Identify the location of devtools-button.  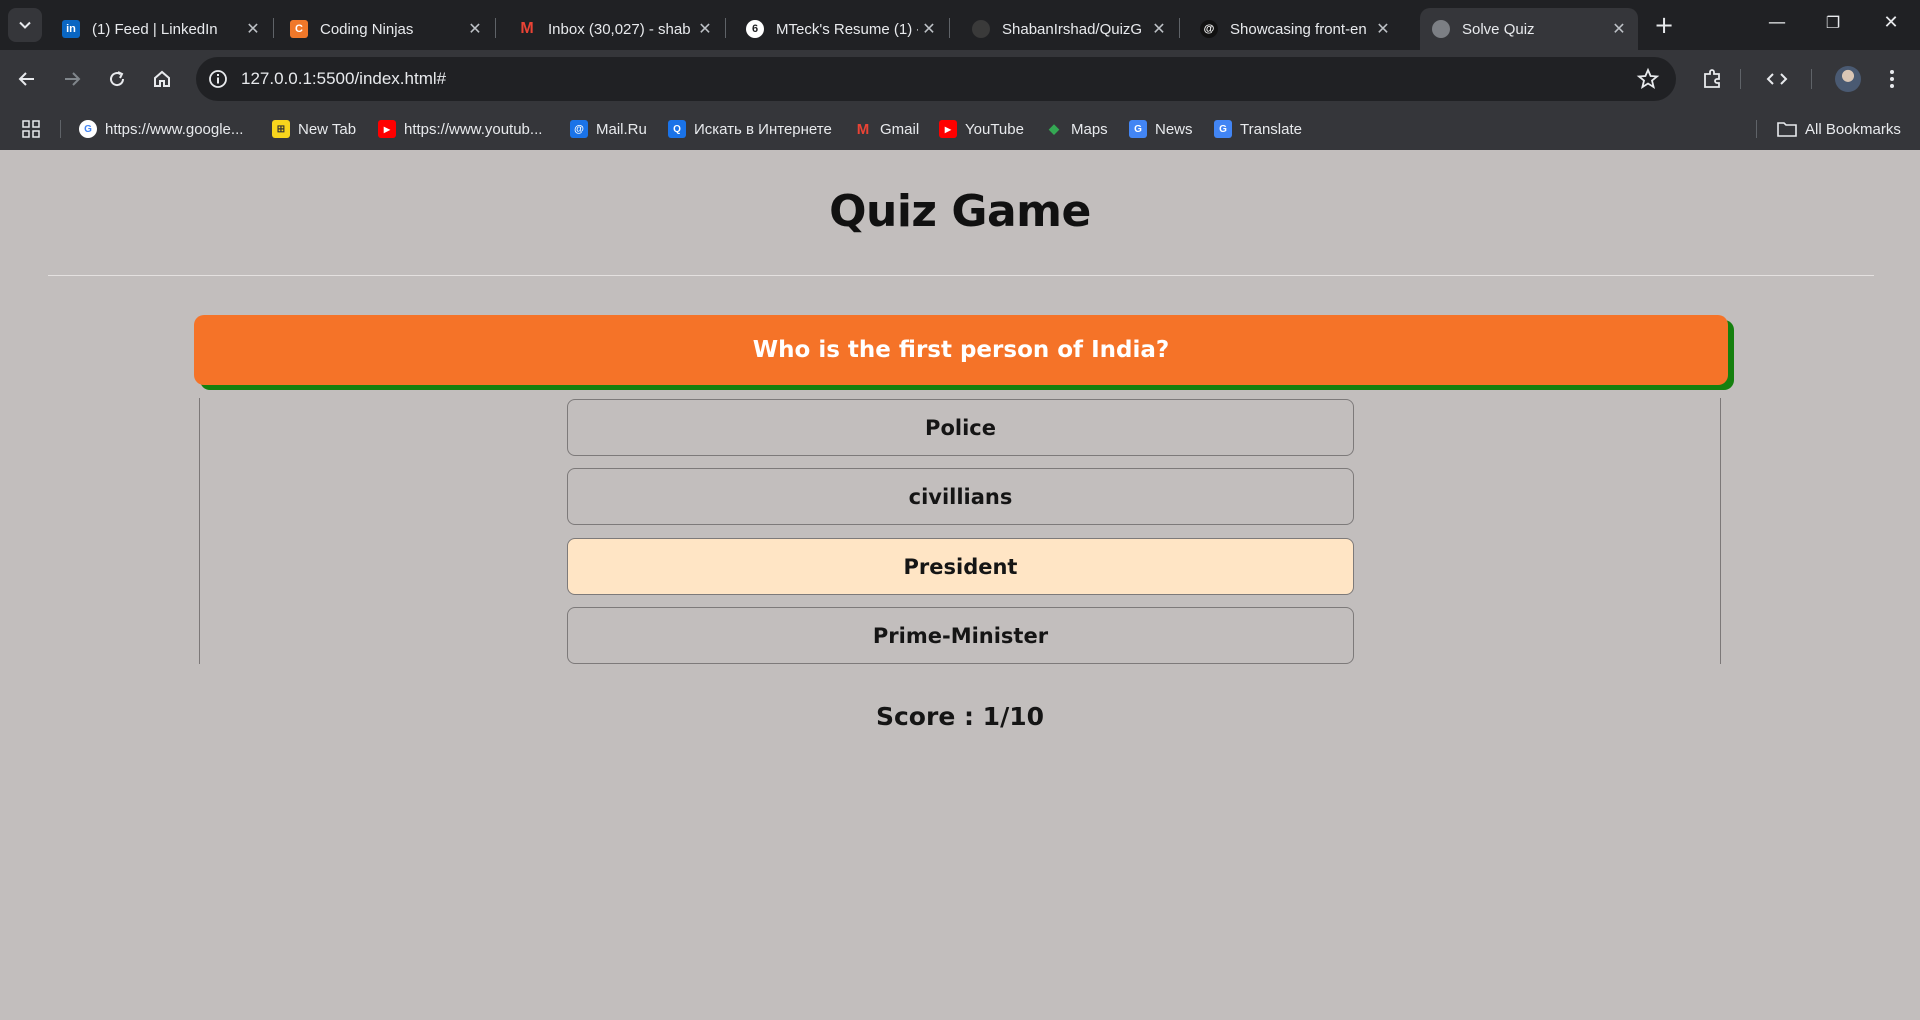
(1777, 79).